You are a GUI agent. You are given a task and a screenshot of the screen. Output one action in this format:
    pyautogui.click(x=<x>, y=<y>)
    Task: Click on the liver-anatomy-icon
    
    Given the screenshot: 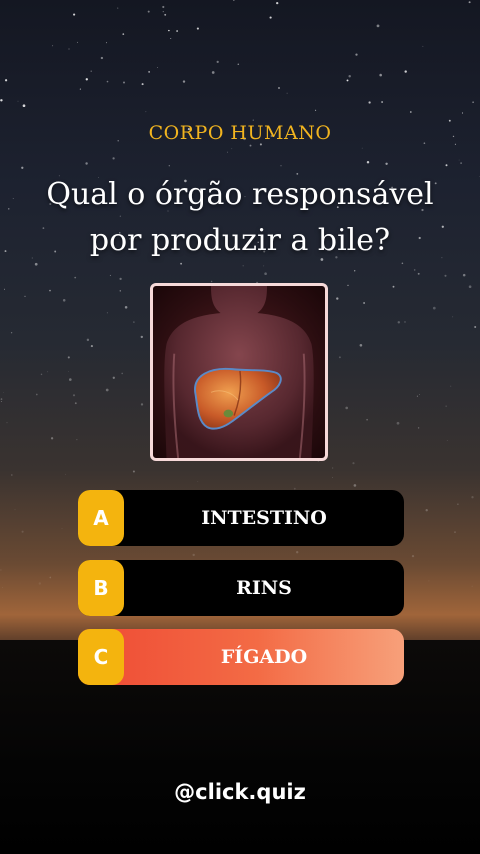 What is the action you would take?
    pyautogui.click(x=239, y=372)
    